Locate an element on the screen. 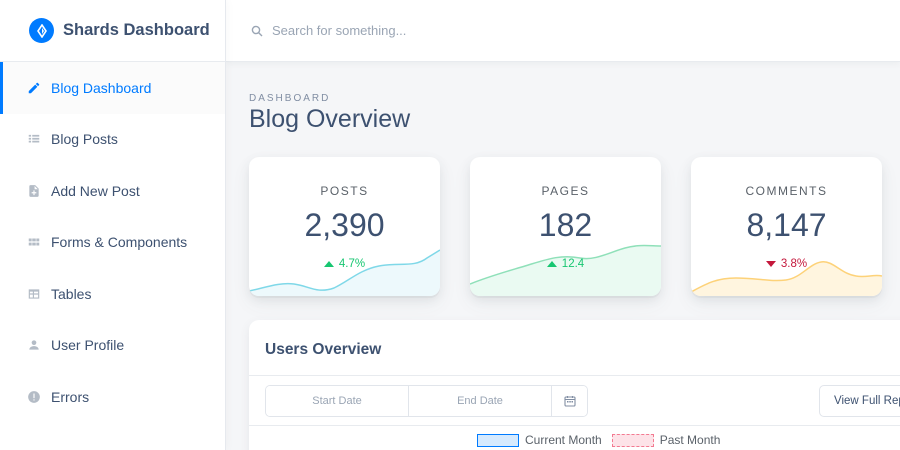 This screenshot has height=450, width=900. stat-value: 2,390 is located at coordinates (344, 225).